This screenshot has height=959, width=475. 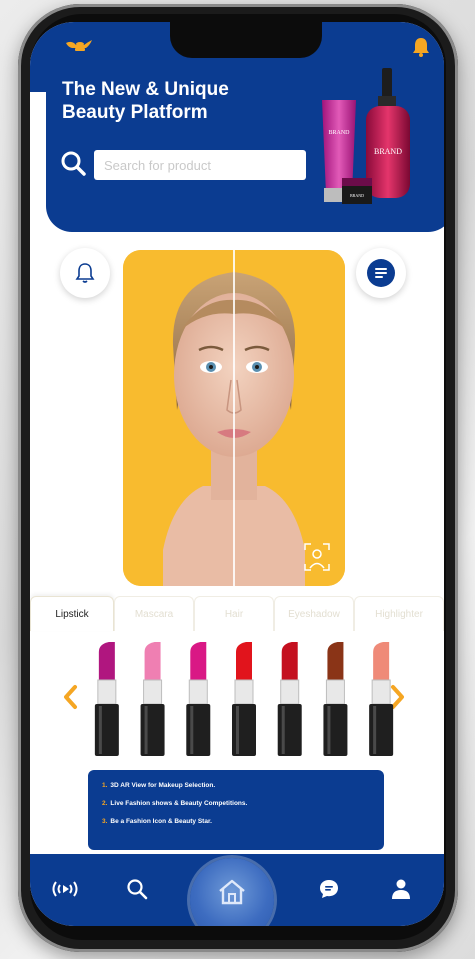 What do you see at coordinates (137, 889) in the screenshot?
I see `nav-search-icon` at bounding box center [137, 889].